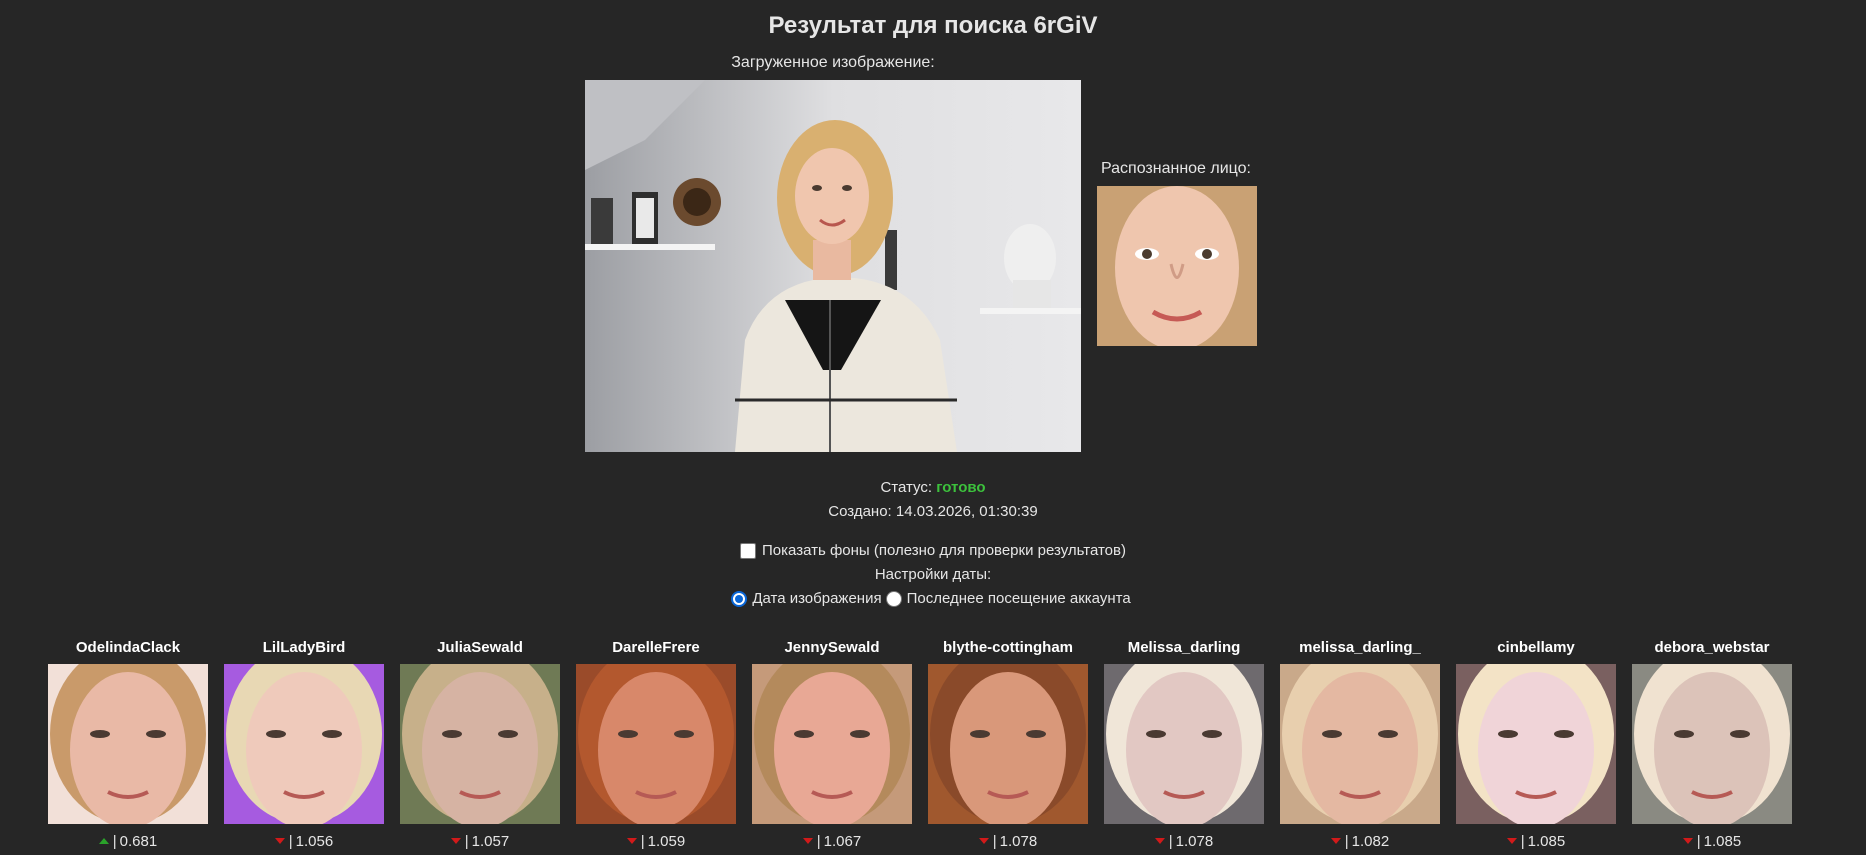  I want to click on result-card: Melissa_darling | 1.078, so click(1184, 744).